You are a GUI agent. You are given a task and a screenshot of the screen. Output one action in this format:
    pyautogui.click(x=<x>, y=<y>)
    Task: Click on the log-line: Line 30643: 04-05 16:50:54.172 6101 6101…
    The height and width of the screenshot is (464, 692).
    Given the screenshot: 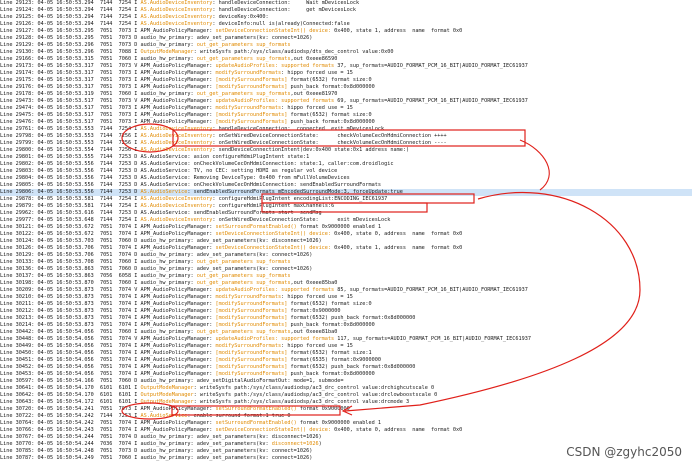 What is the action you would take?
    pyautogui.click(x=346, y=402)
    